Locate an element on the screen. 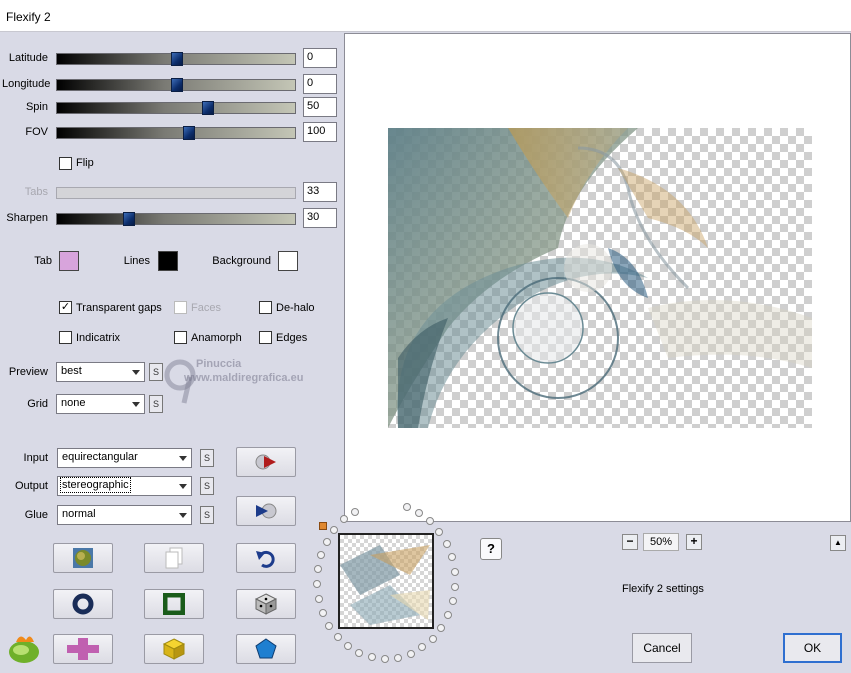 This screenshot has width=851, height=673. plus-button is located at coordinates (83, 649).